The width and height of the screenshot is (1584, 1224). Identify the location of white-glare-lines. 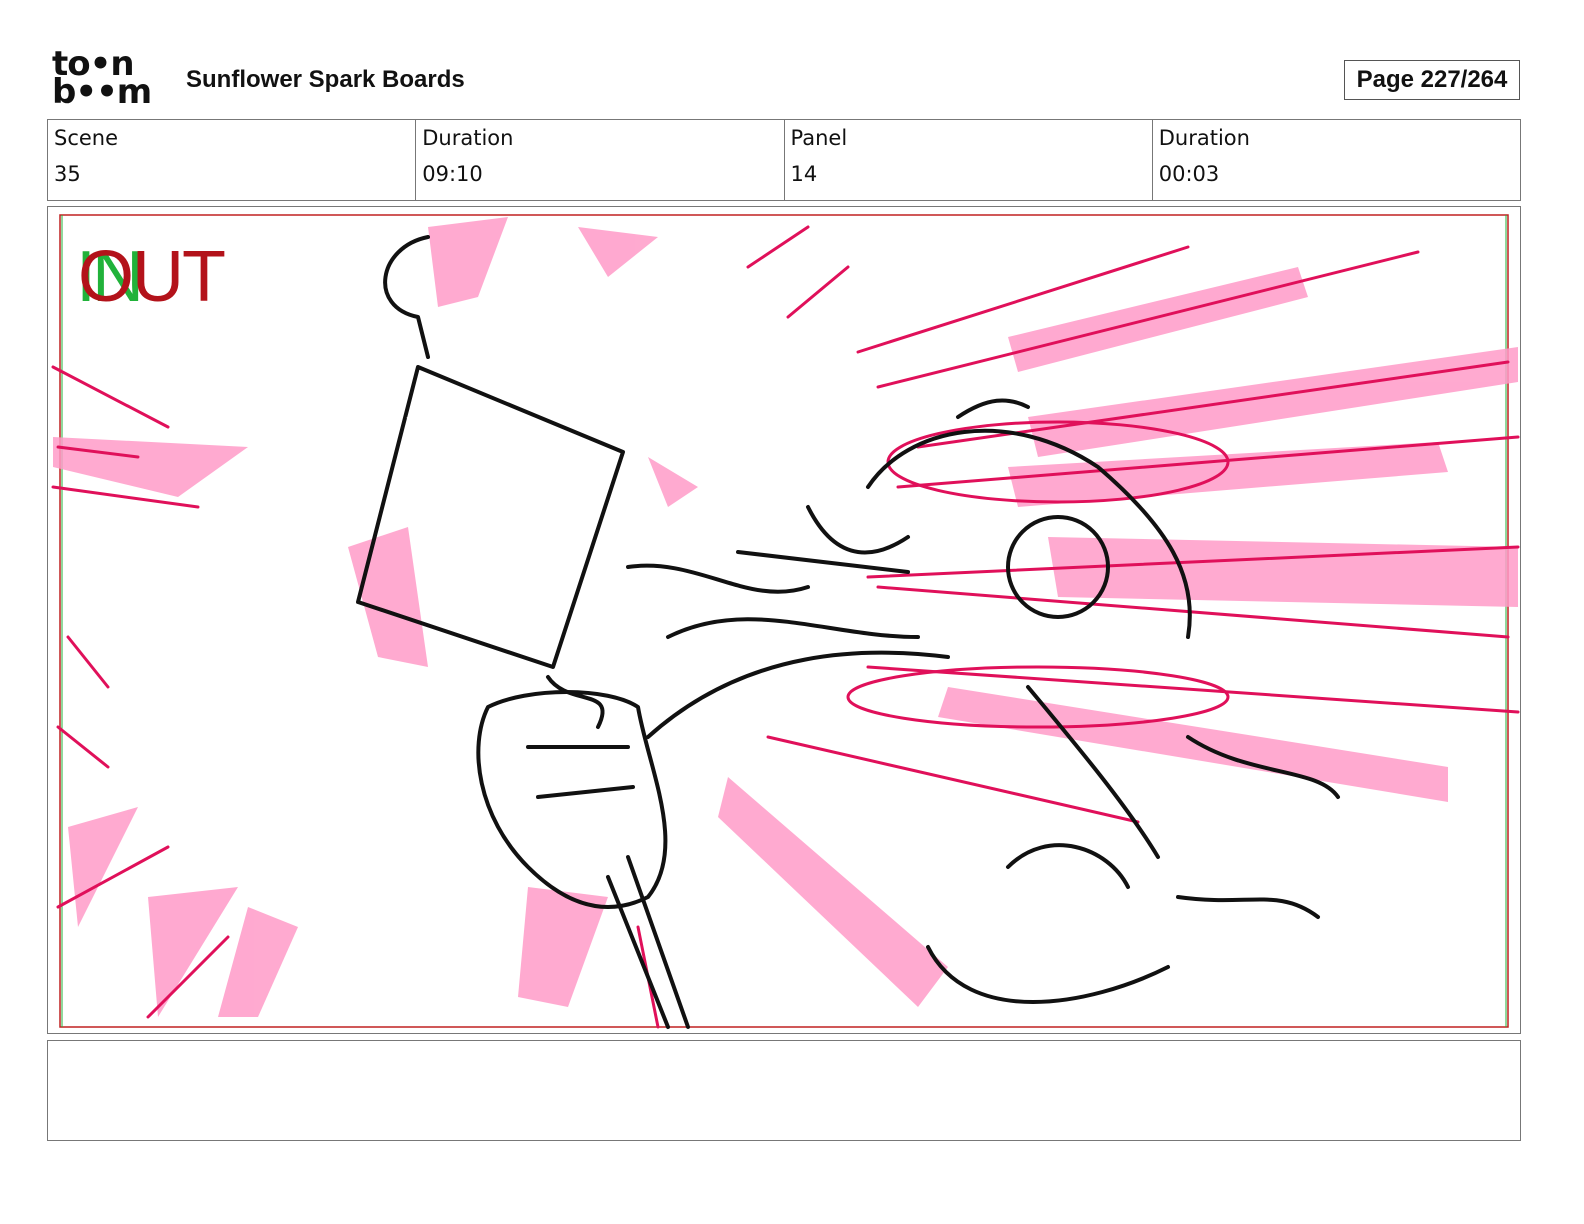
(478, 512).